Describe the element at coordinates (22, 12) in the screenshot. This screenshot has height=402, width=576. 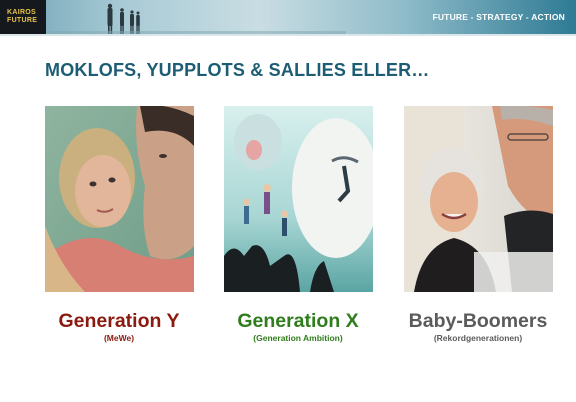
I see `logo-line1: KAIROS` at that location.